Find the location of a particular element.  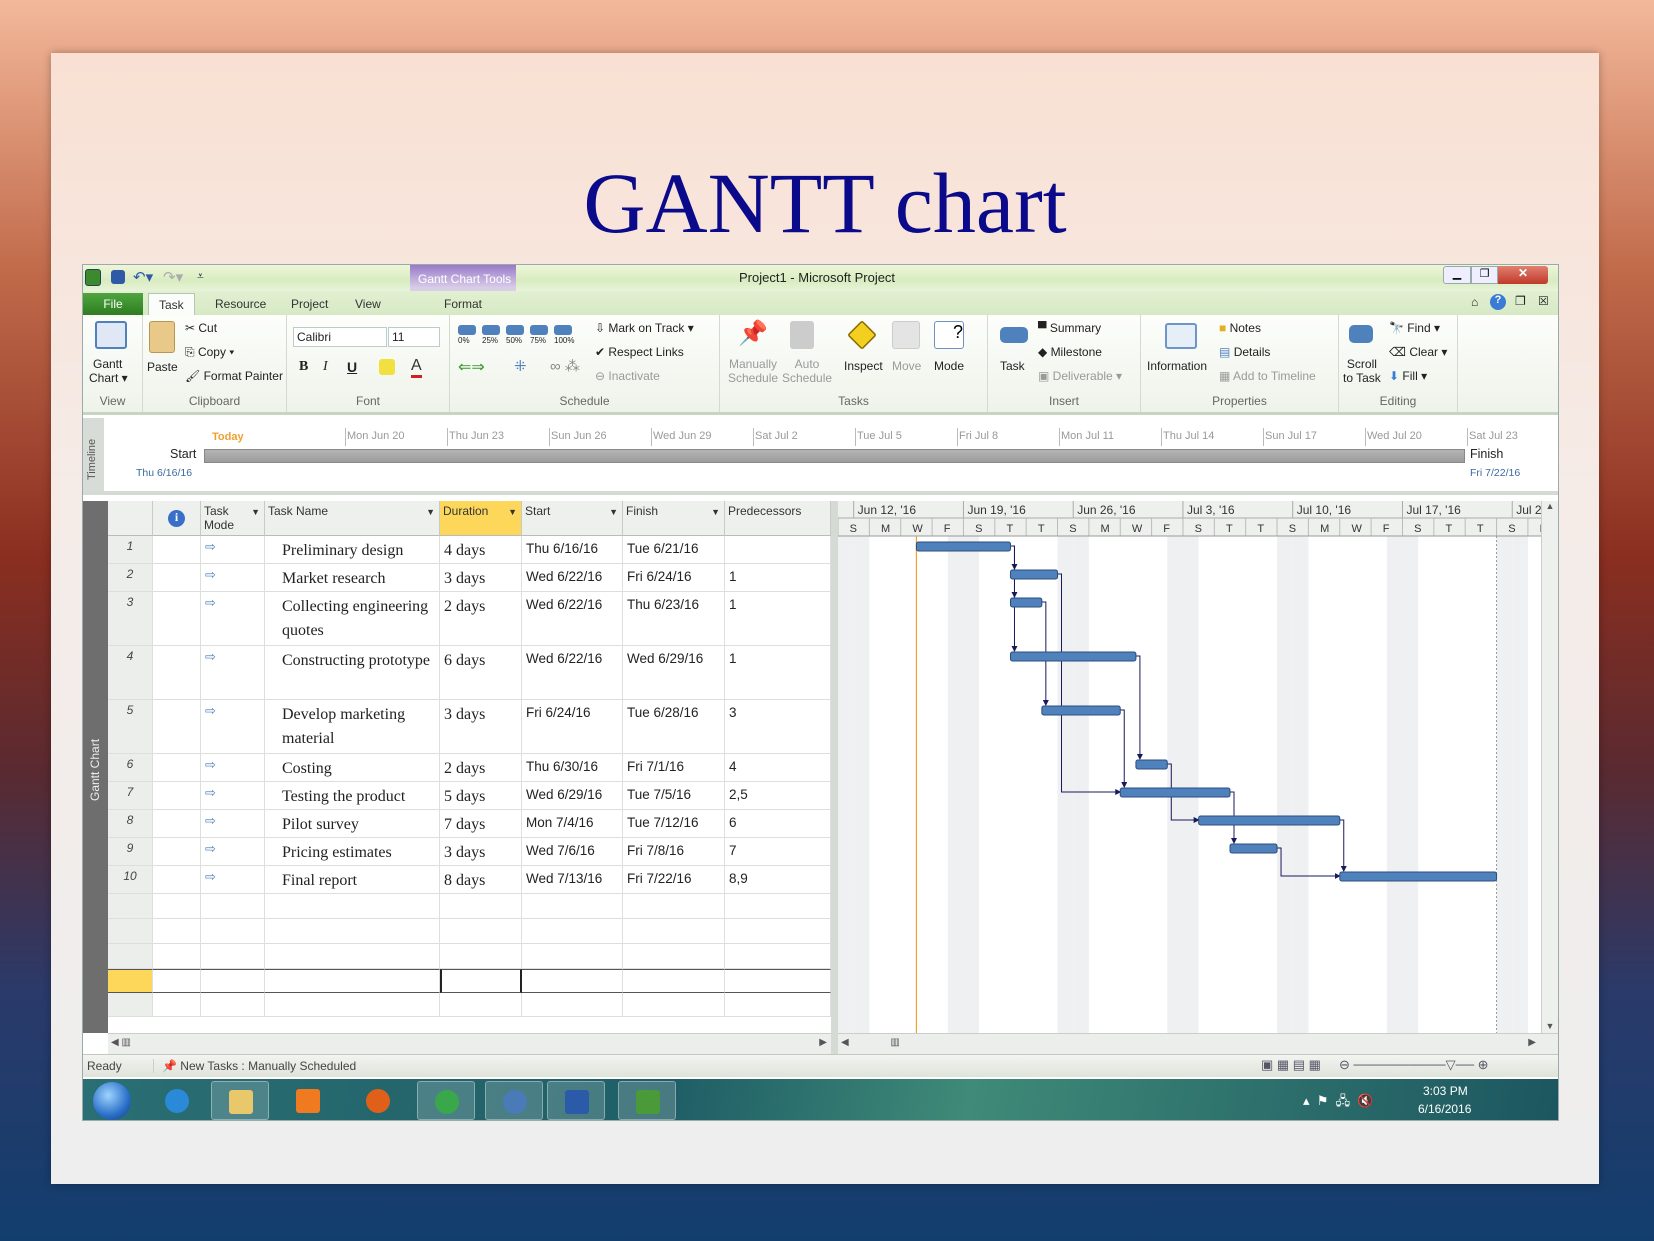

start-cell: Wed 6/29/16 is located at coordinates (572, 796).